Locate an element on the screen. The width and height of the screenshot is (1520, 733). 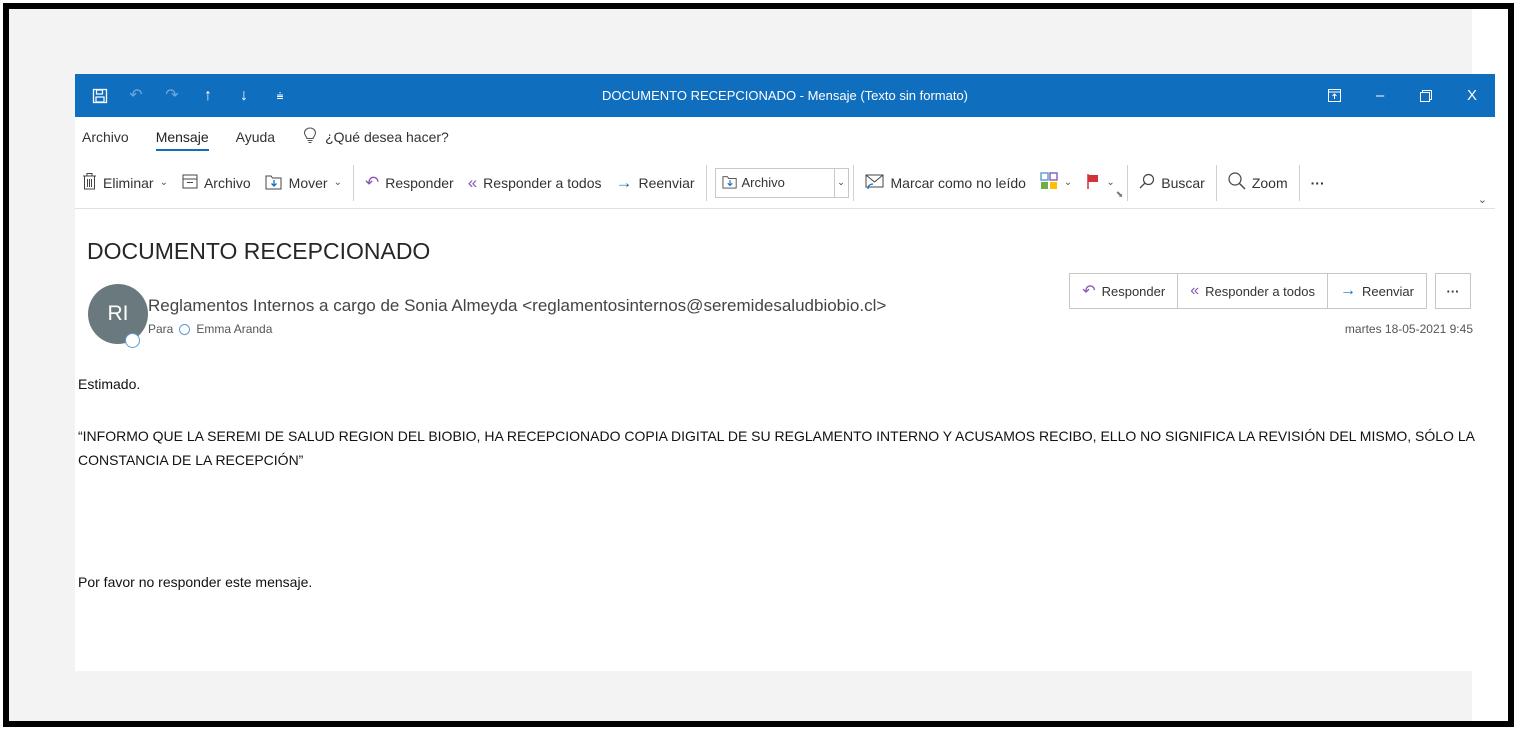
archive-icon is located at coordinates (190, 183).